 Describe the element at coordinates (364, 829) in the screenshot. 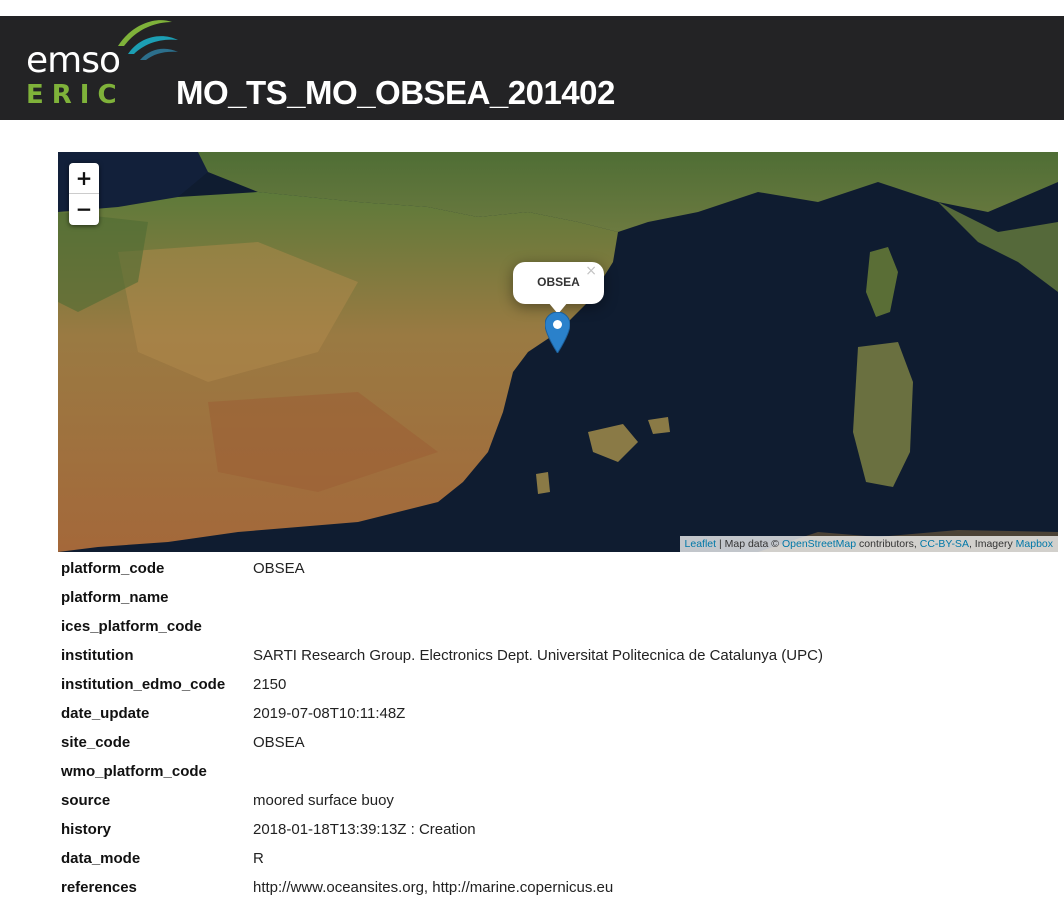

I see `metadata-value: 2018-01-18T13:39:13Z : Creation` at that location.